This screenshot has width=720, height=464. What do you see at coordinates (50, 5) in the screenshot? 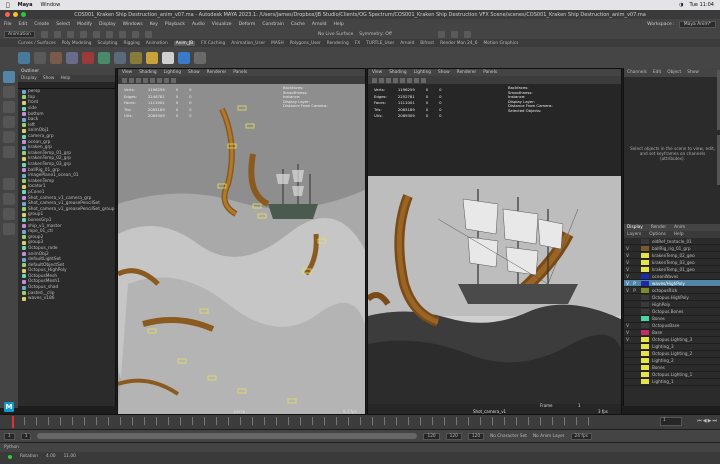
I see `mac-window-menu: Window` at bounding box center [50, 5].